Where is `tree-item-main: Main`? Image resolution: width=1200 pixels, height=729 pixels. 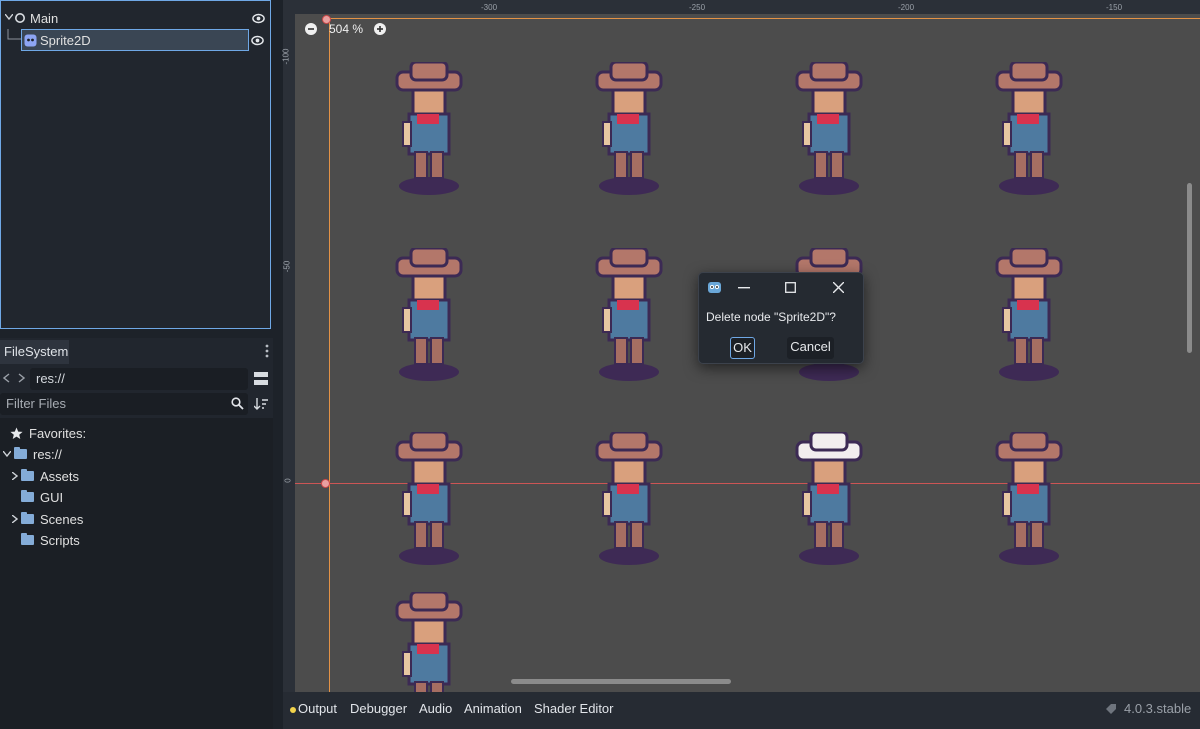 tree-item-main: Main is located at coordinates (136, 18).